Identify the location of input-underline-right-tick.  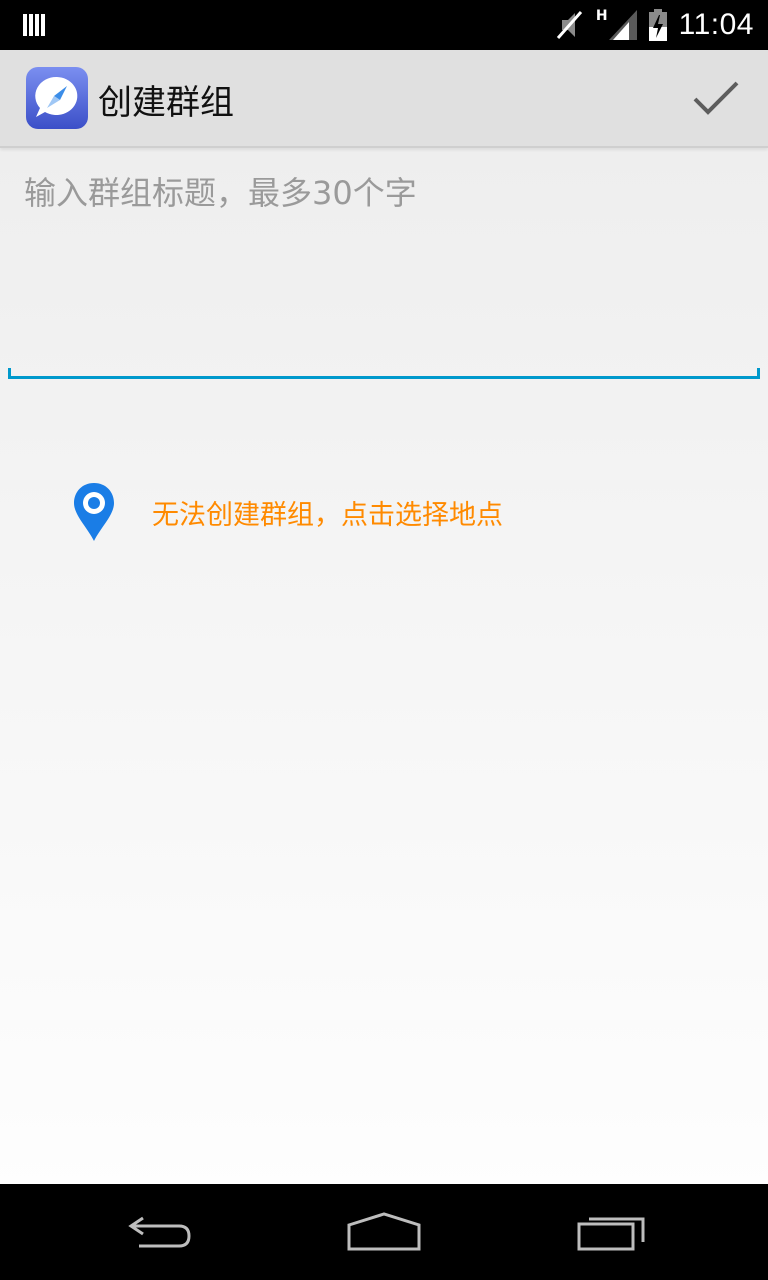
(758, 373).